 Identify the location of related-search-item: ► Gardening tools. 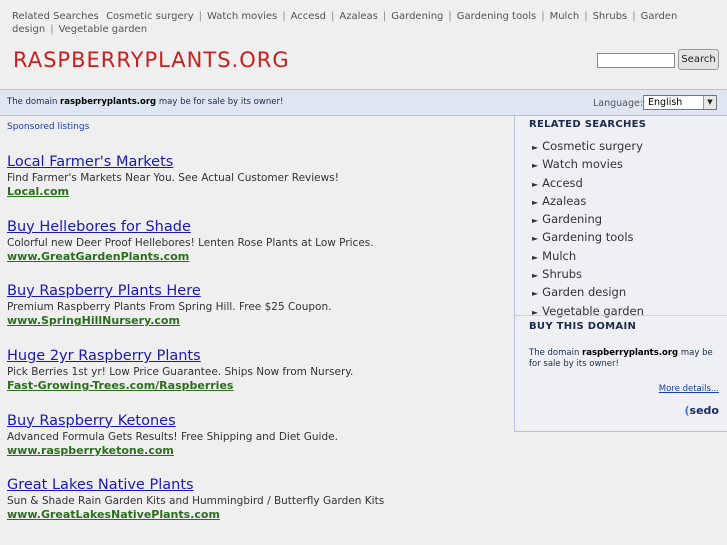
(588, 238).